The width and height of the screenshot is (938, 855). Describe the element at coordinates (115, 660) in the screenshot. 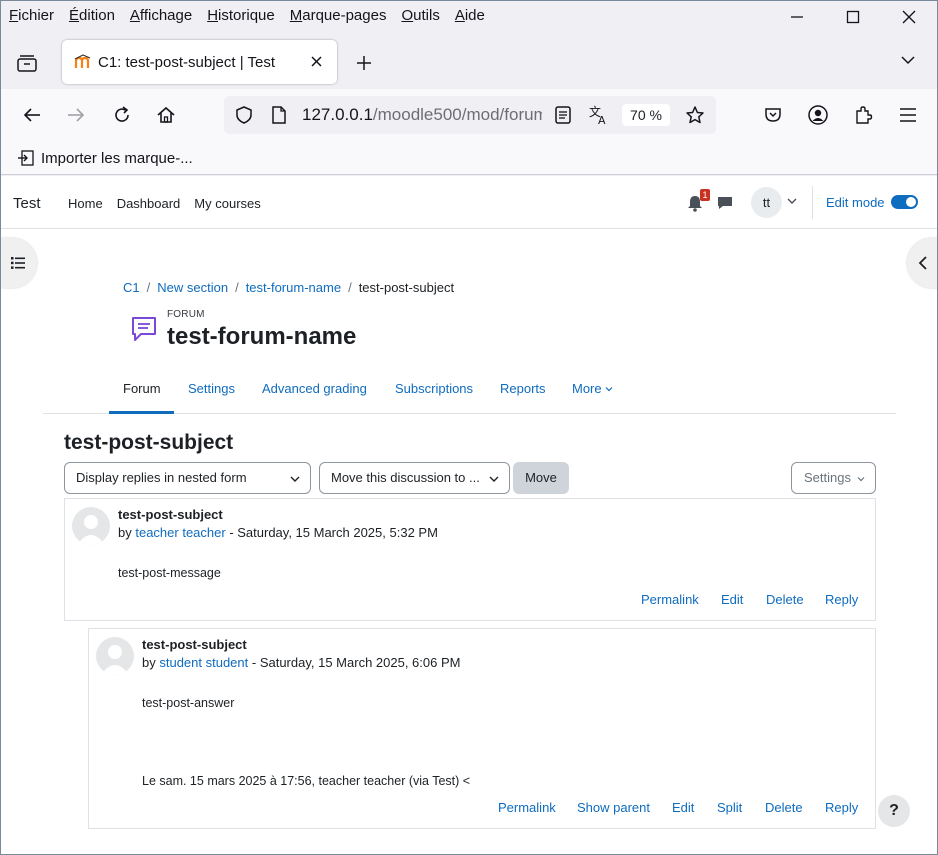

I see `user-placeholder-icon` at that location.